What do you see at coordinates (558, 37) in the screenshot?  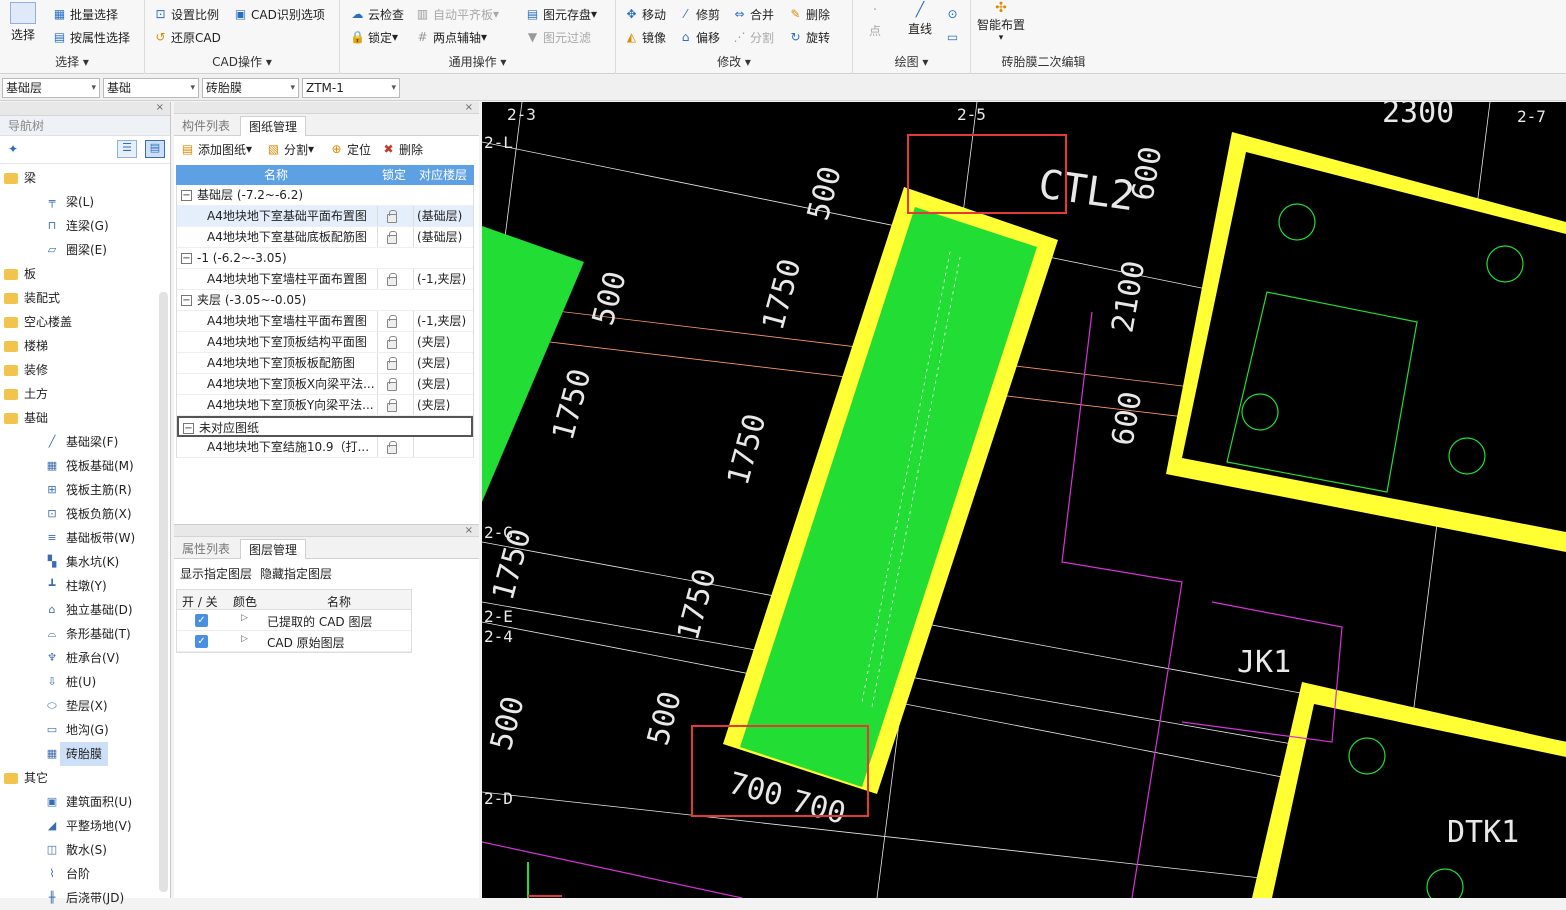 I see `element-filter-button: ▼ 图元过滤` at bounding box center [558, 37].